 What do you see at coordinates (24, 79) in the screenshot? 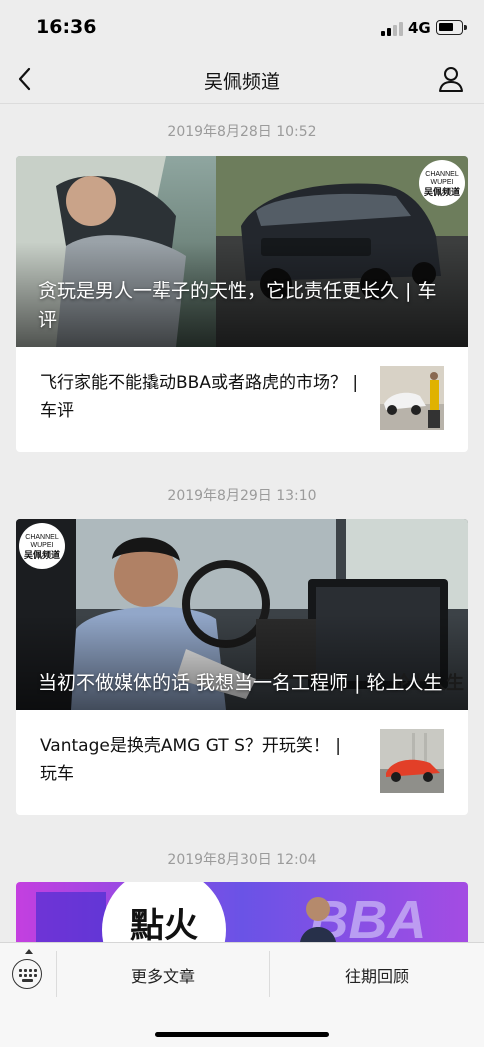
I see `chevron-left-icon` at bounding box center [24, 79].